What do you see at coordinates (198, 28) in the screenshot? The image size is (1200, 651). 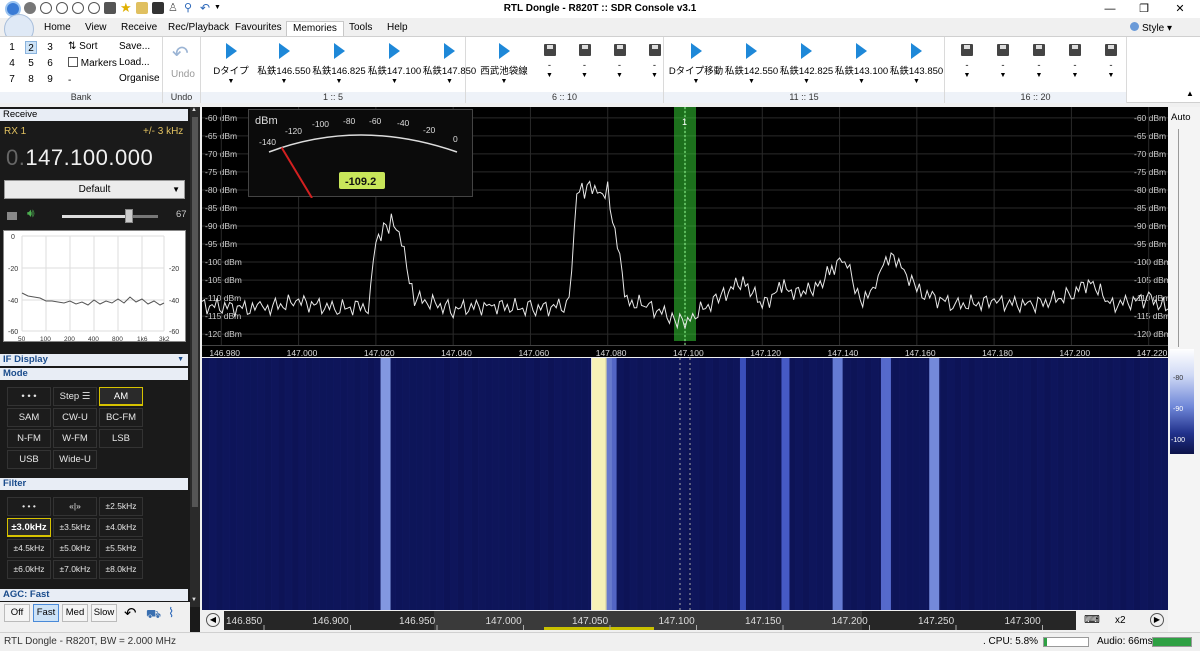 I see `menu-rec-playback: Rec/Playback` at bounding box center [198, 28].